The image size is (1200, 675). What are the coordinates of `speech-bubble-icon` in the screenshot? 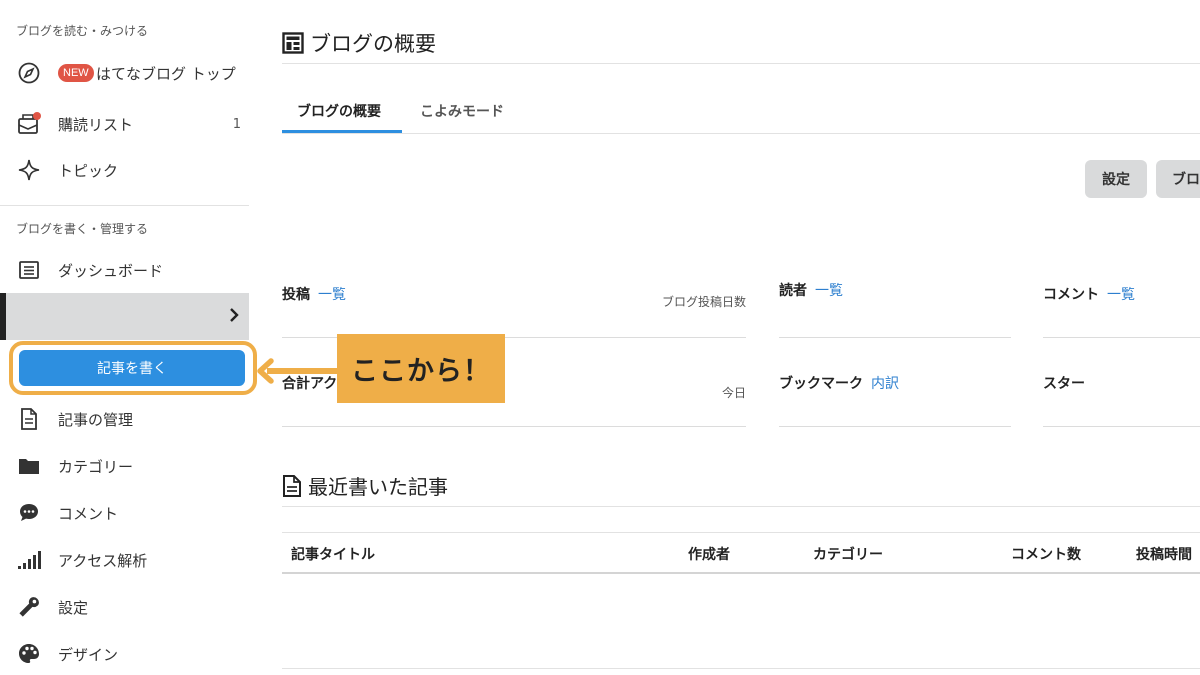 It's located at (29, 513).